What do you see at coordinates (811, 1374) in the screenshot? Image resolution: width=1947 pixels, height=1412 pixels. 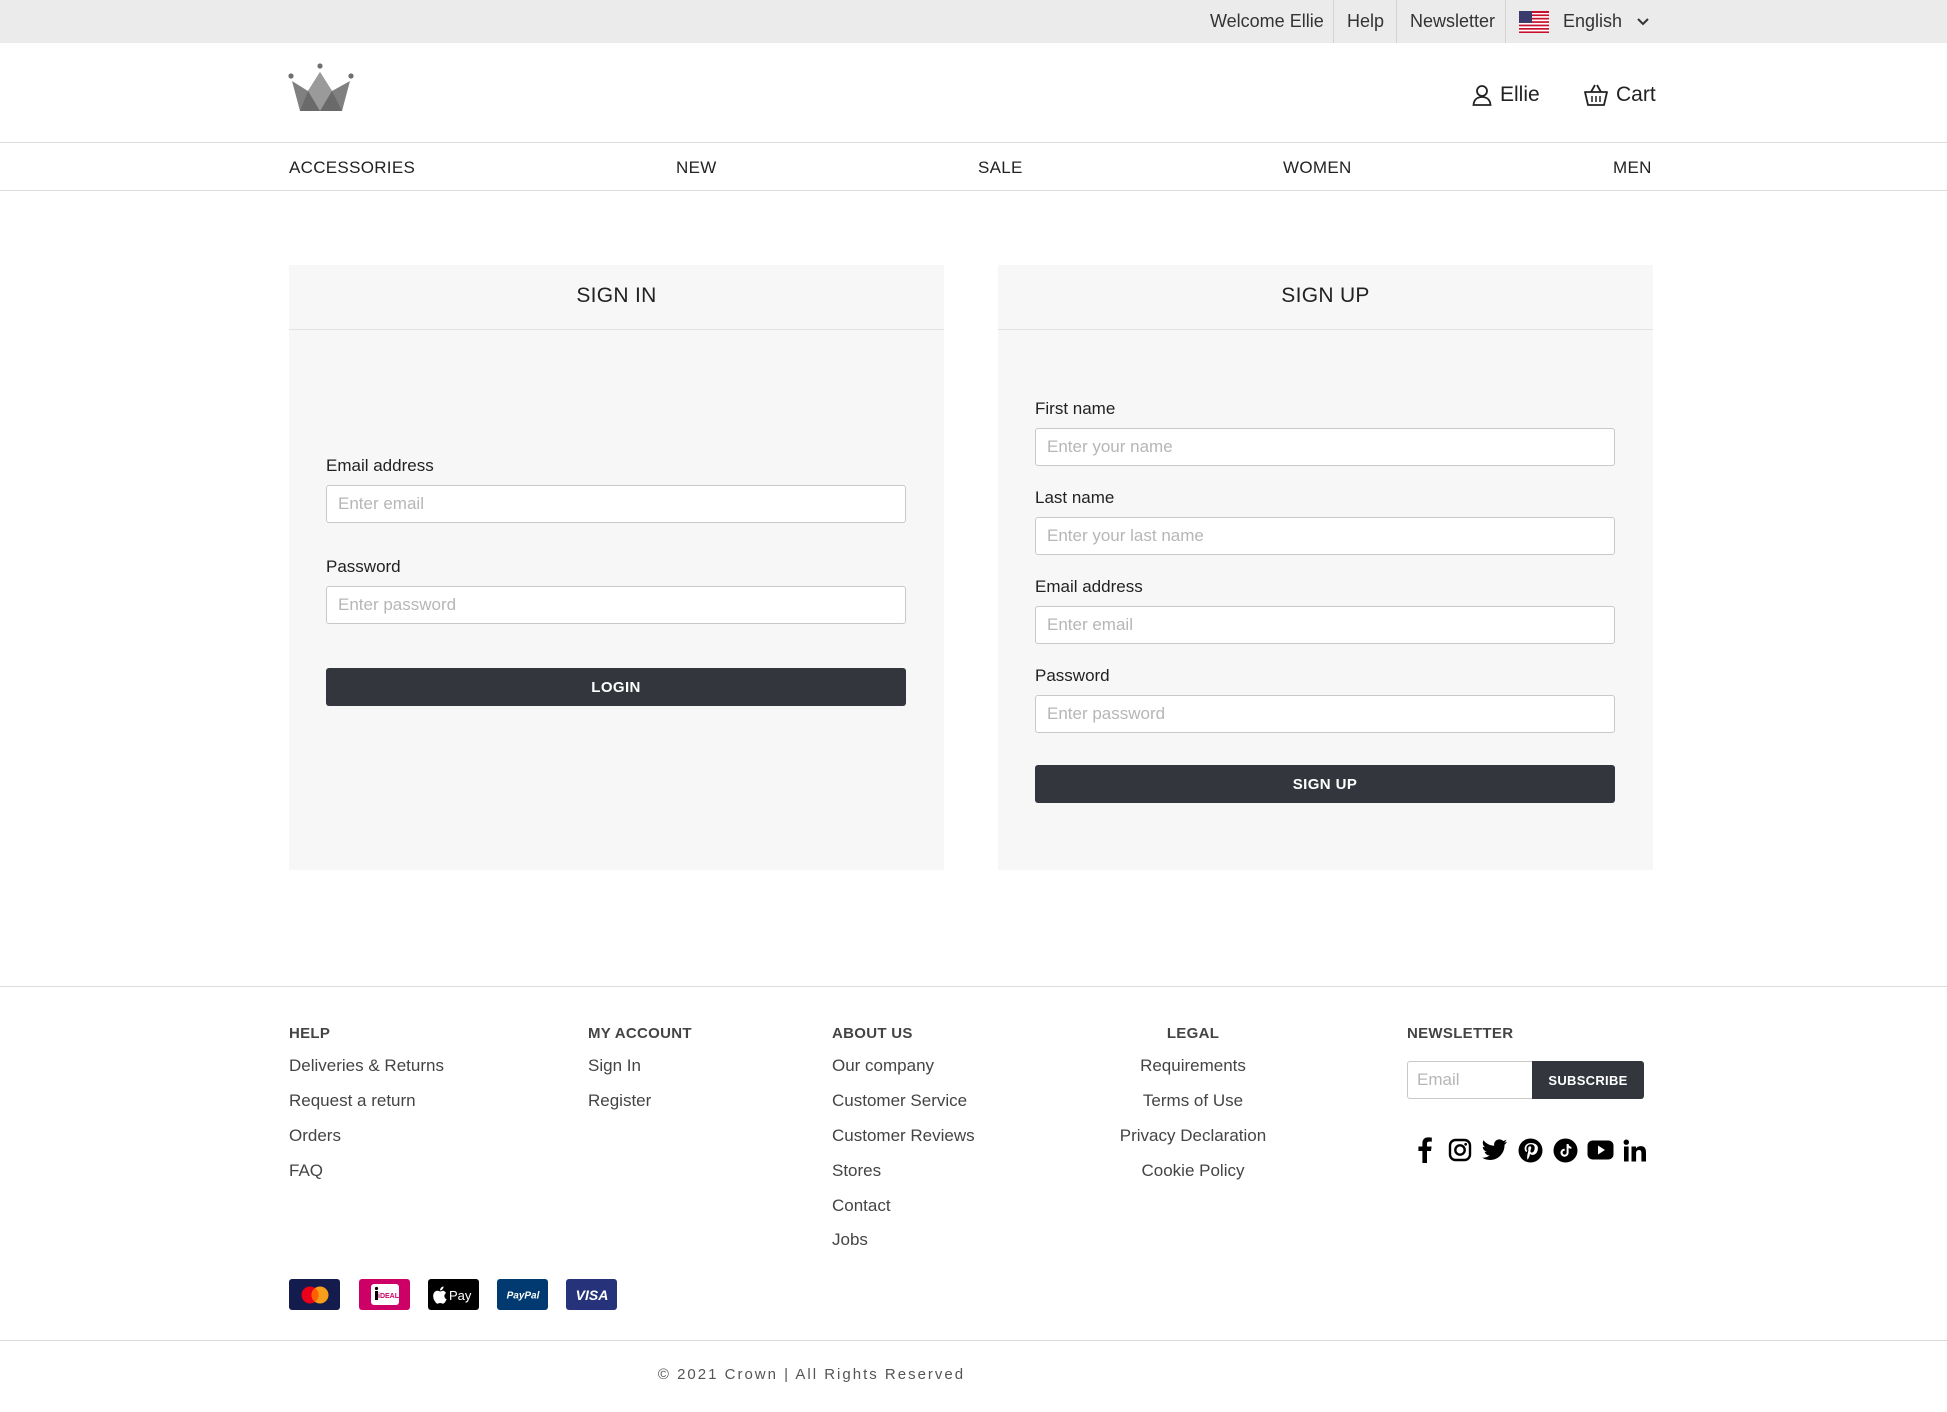 I see `copyright-text: © 2021 Crown | All Rights Reserved` at bounding box center [811, 1374].